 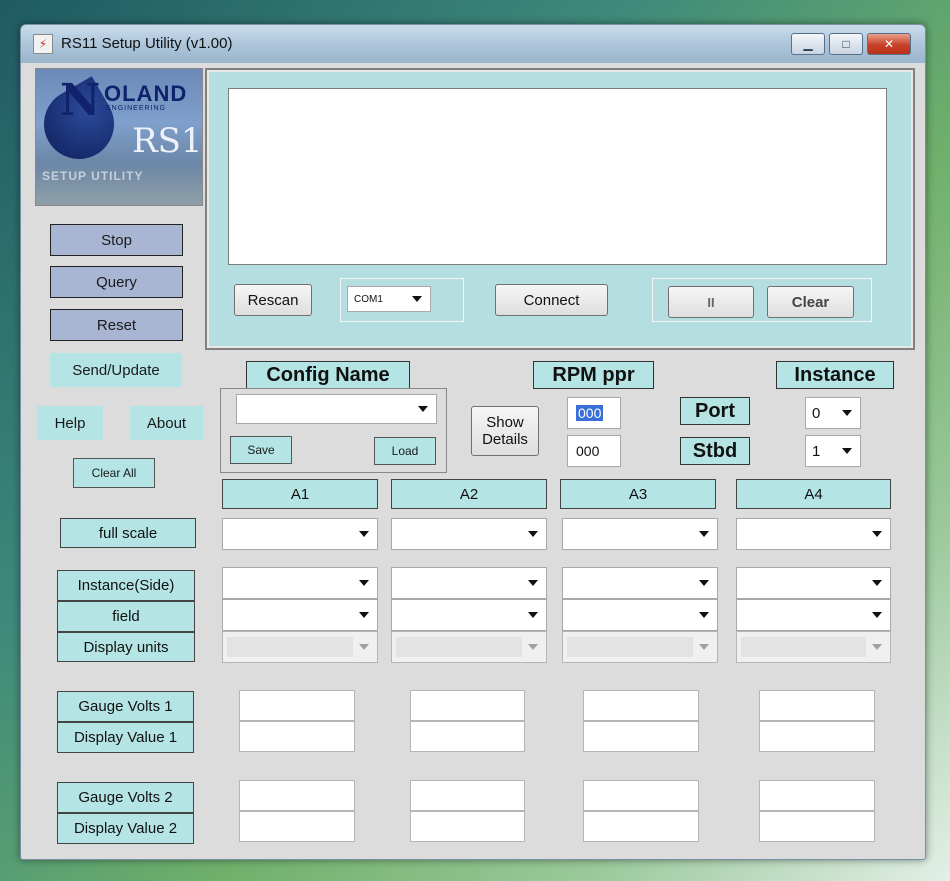 I want to click on logo-rs11: RS11, so click(x=167, y=141).